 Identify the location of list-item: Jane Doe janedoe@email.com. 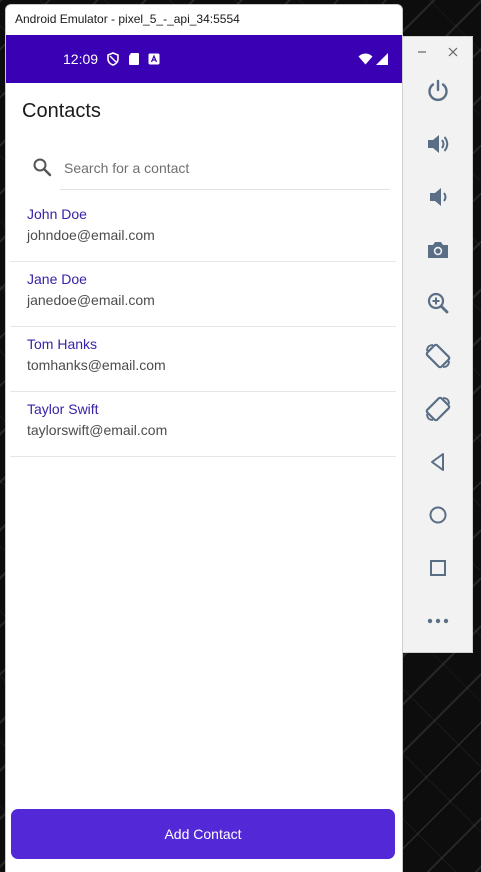
(203, 294).